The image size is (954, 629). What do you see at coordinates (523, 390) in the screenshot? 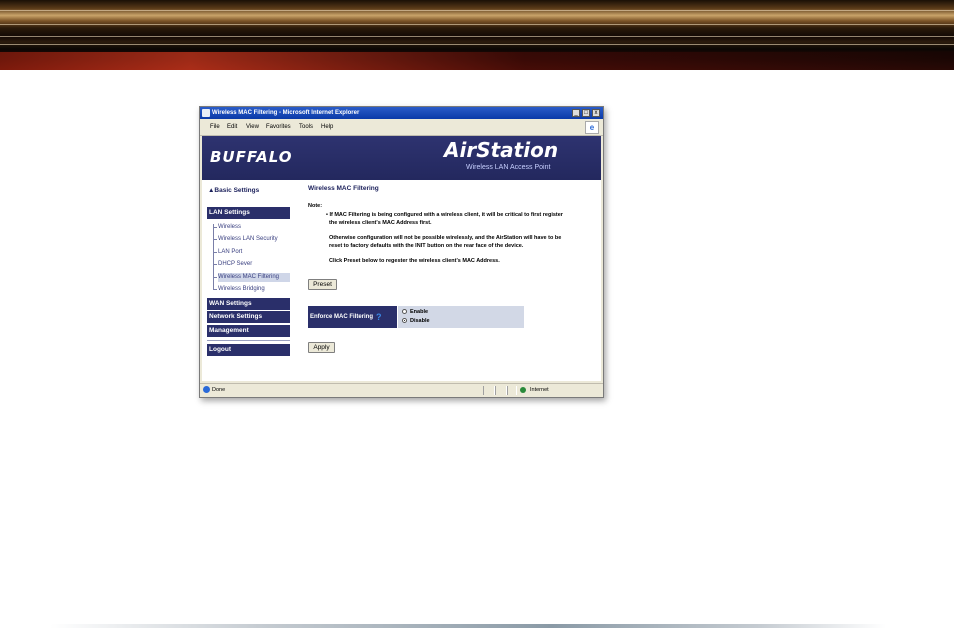
I see `internet-zone-icon` at bounding box center [523, 390].